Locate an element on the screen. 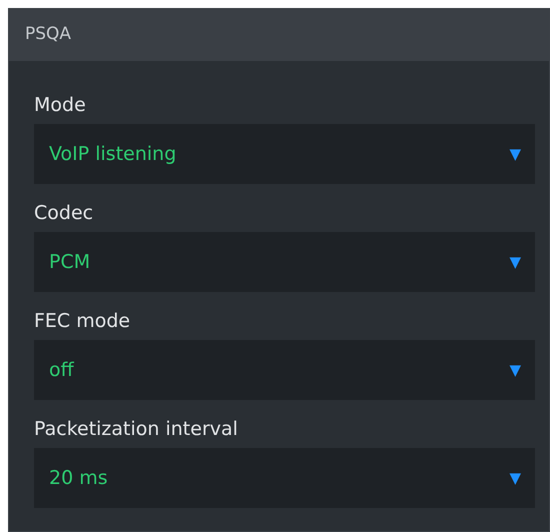 The height and width of the screenshot is (532, 550). field-label: Codec is located at coordinates (64, 213).